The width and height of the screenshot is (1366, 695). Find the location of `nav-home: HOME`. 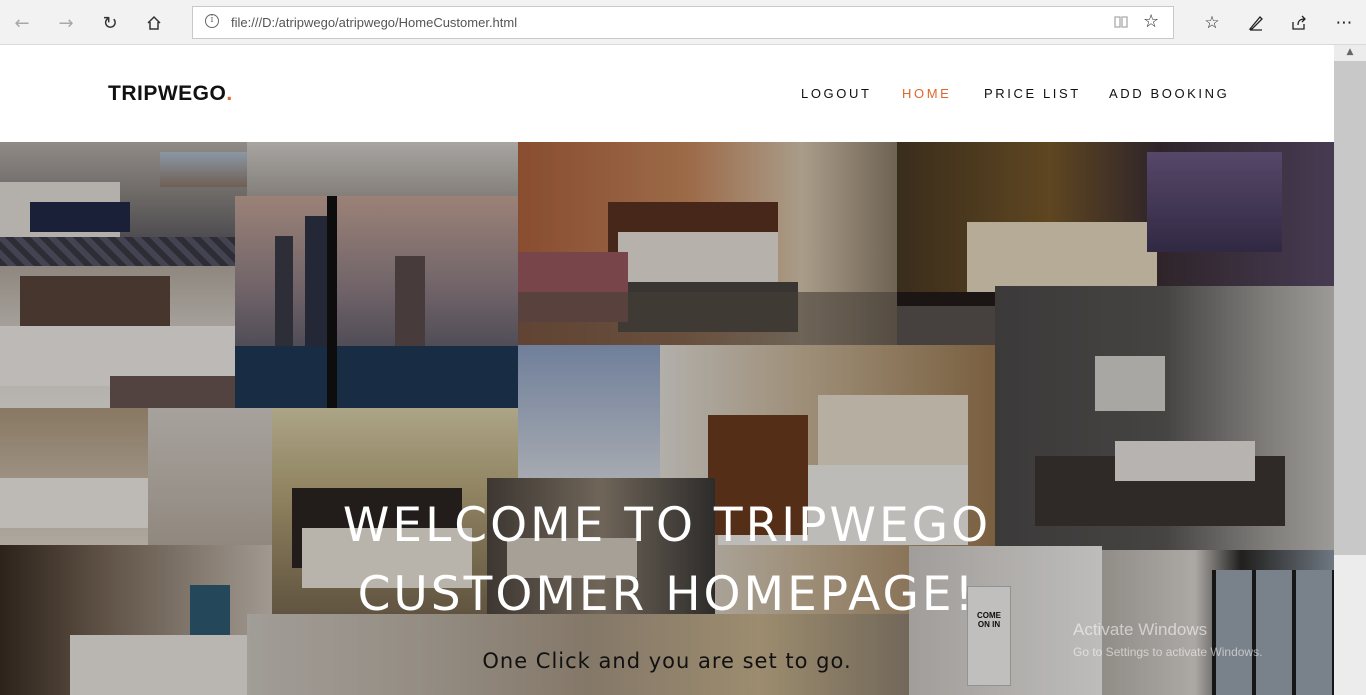

nav-home: HOME is located at coordinates (926, 93).